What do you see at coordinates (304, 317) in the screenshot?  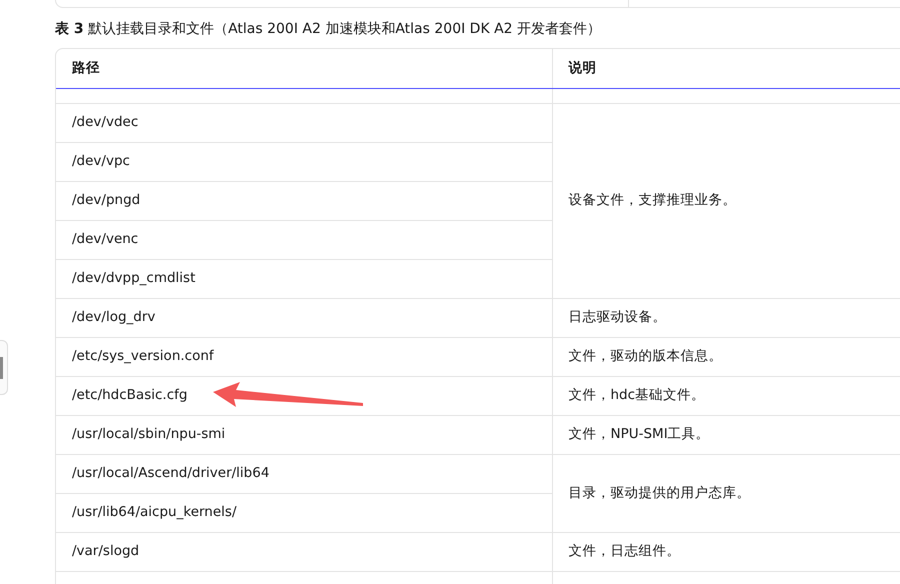 I see `table-cell: /dev/log_drv` at bounding box center [304, 317].